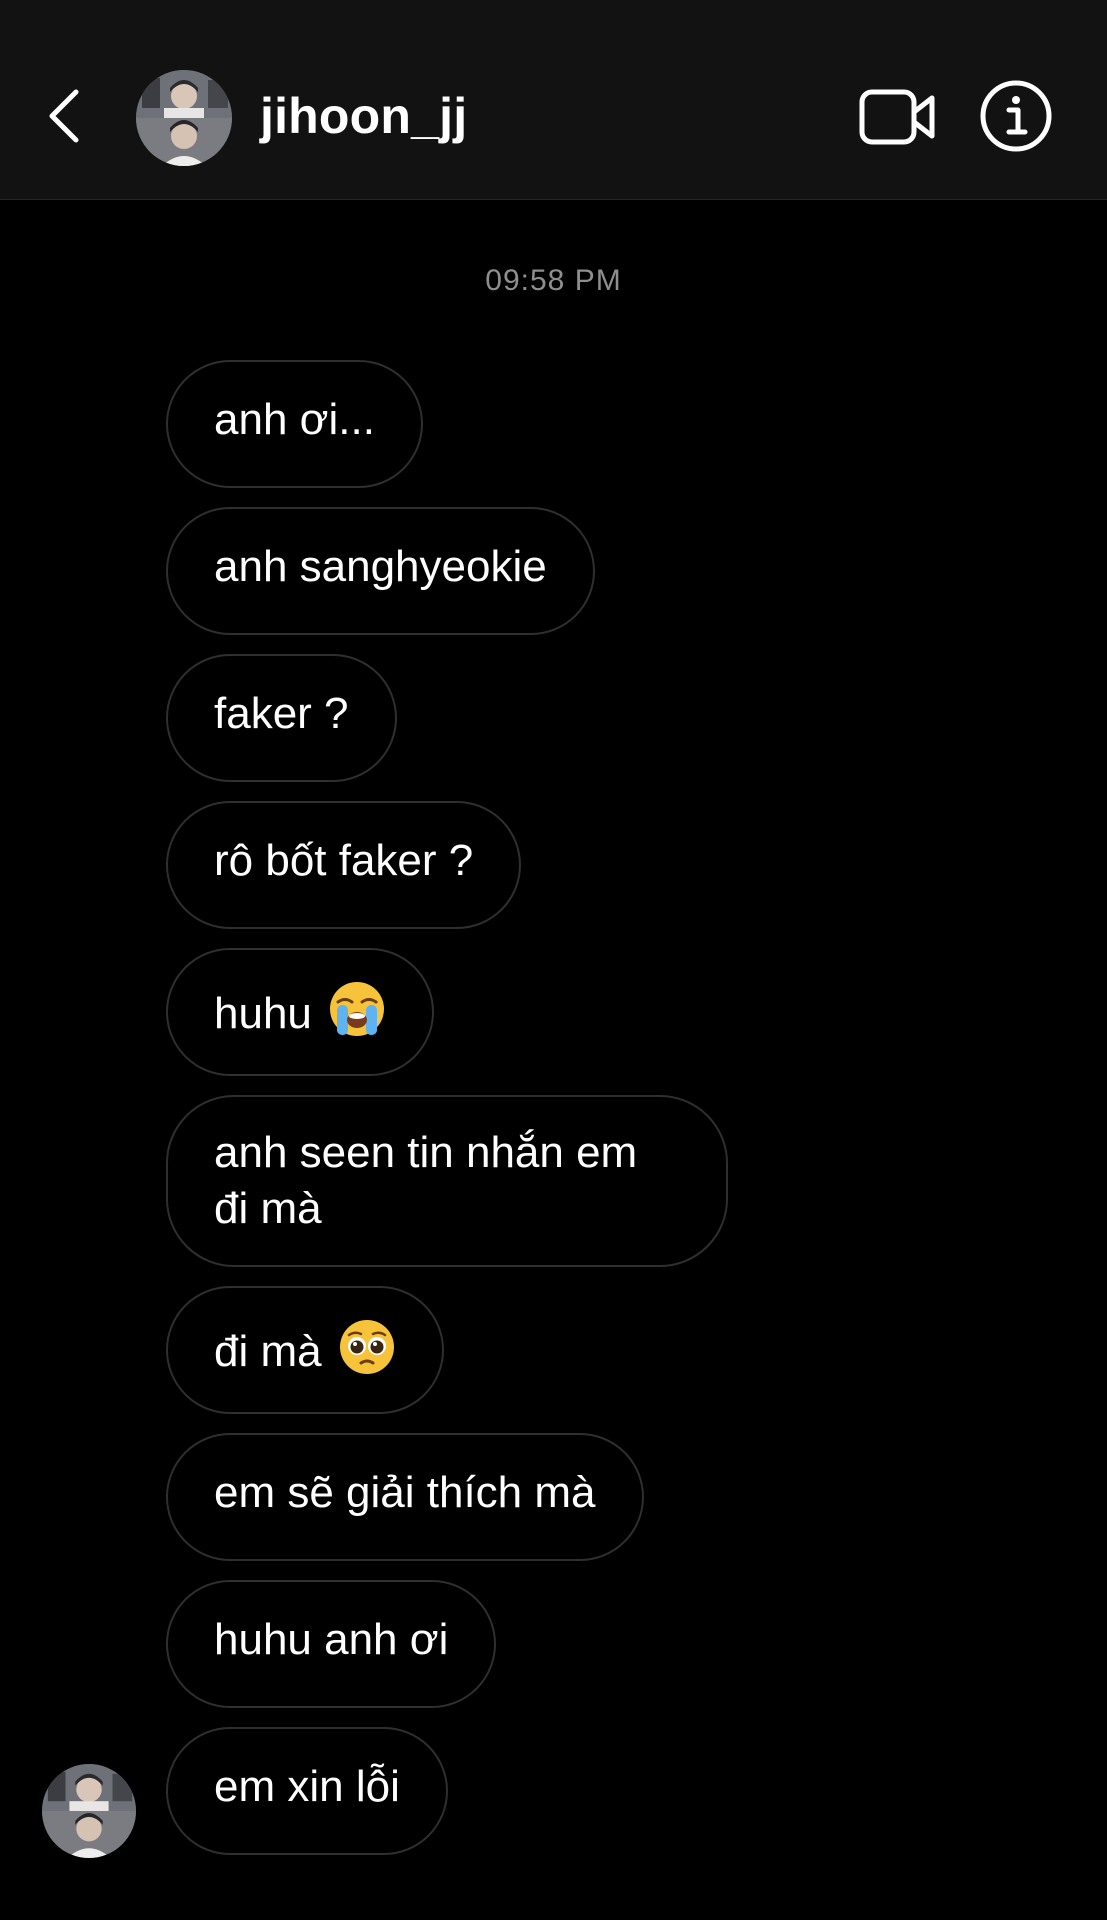 Image resolution: width=1107 pixels, height=1920 pixels. I want to click on message-timestamp: 09:58 PM, so click(553, 280).